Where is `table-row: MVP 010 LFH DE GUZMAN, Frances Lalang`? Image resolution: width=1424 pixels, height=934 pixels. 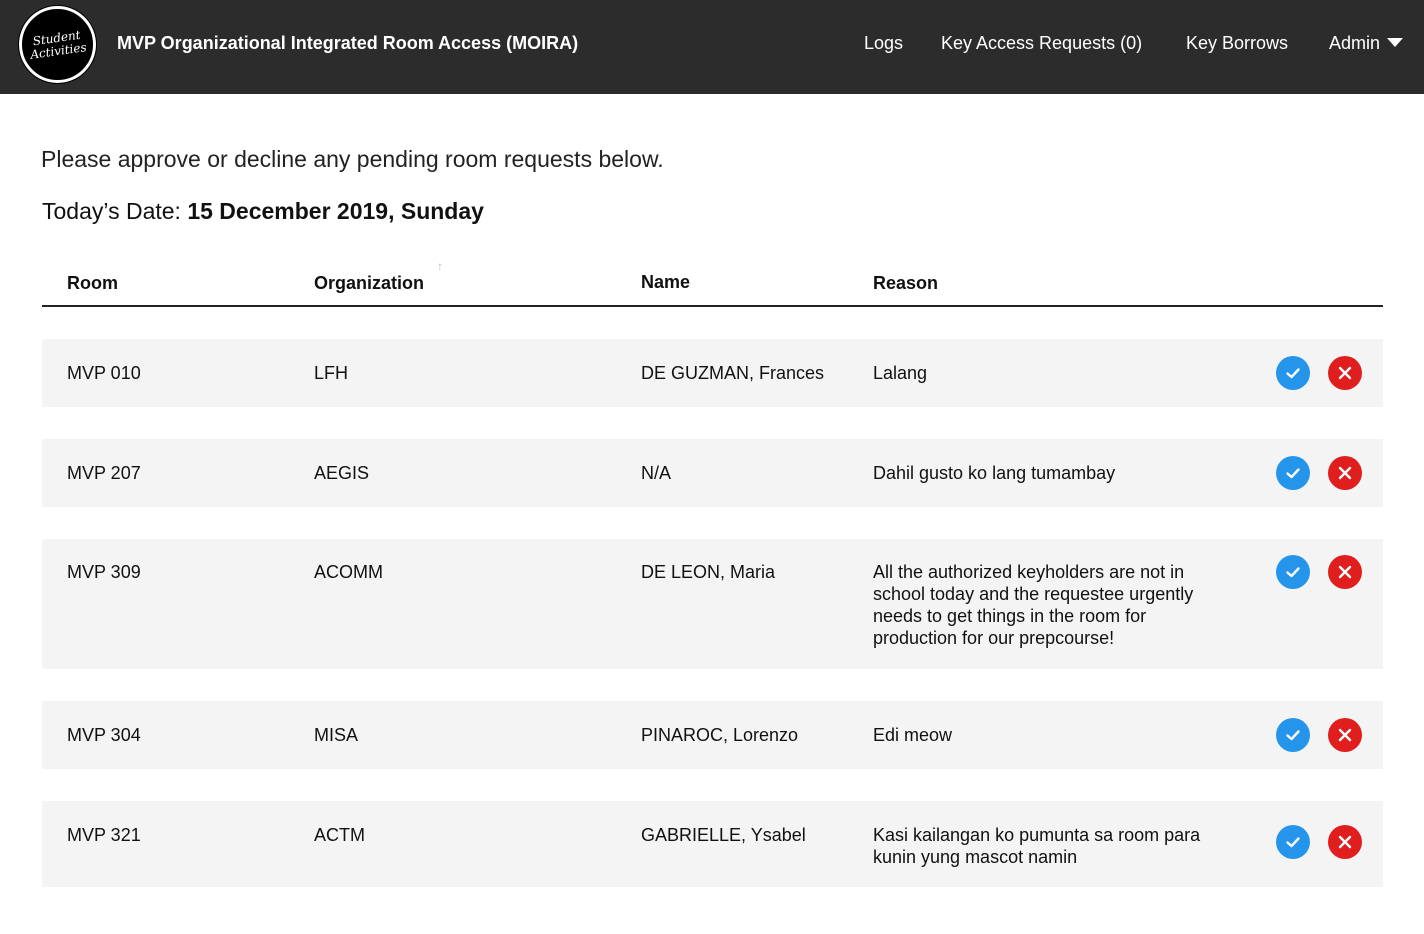
table-row: MVP 010 LFH DE GUZMAN, Frances Lalang is located at coordinates (712, 373).